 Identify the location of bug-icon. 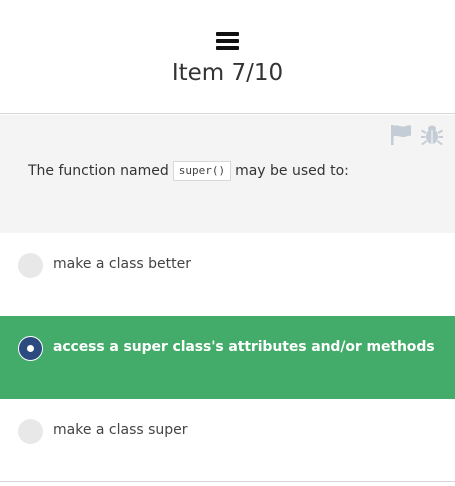
(432, 134).